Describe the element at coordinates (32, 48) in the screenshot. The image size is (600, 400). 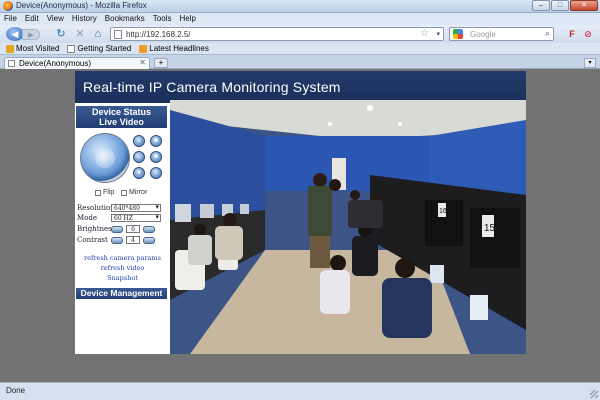
I see `bookmark-most-visited: Most Visited` at that location.